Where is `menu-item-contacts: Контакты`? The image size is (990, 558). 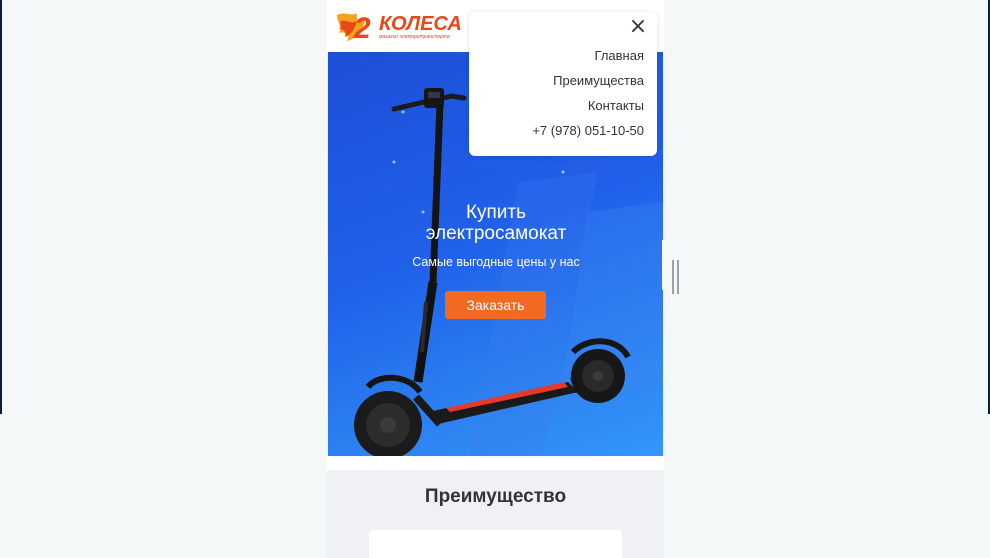
menu-item-contacts: Контакты is located at coordinates (616, 105).